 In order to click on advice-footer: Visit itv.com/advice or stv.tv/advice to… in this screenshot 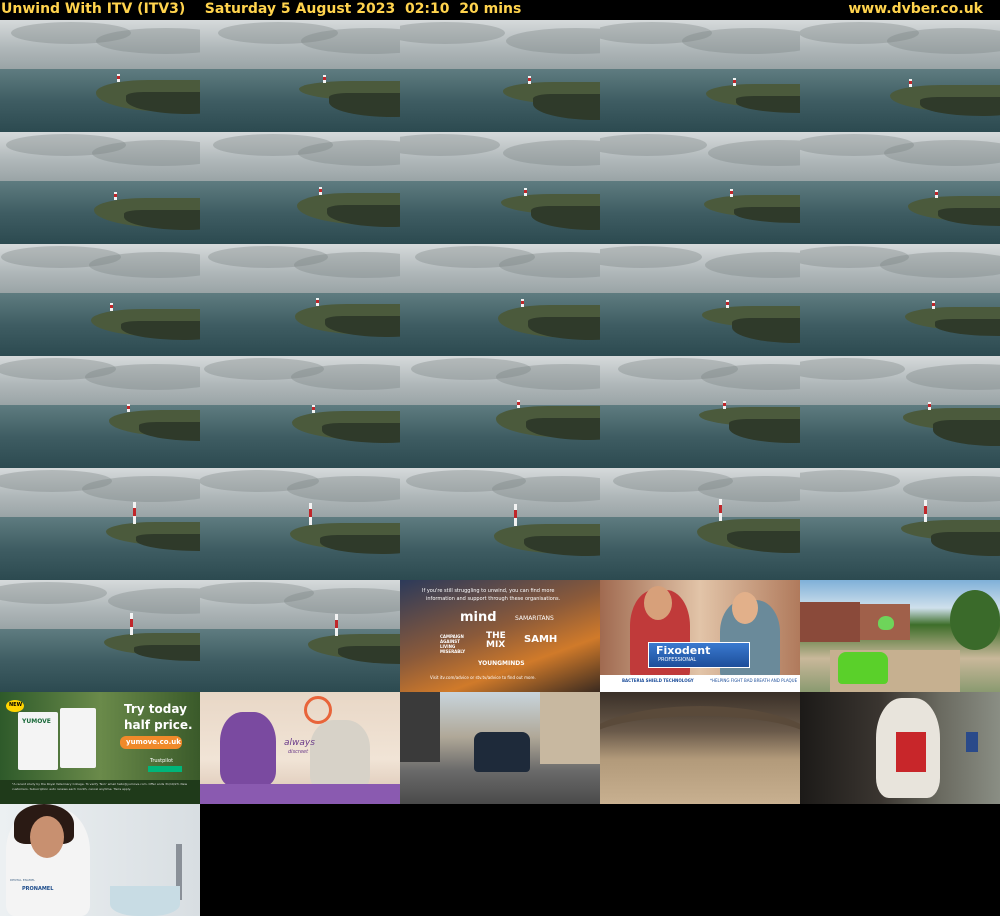, I will do `click(483, 677)`.